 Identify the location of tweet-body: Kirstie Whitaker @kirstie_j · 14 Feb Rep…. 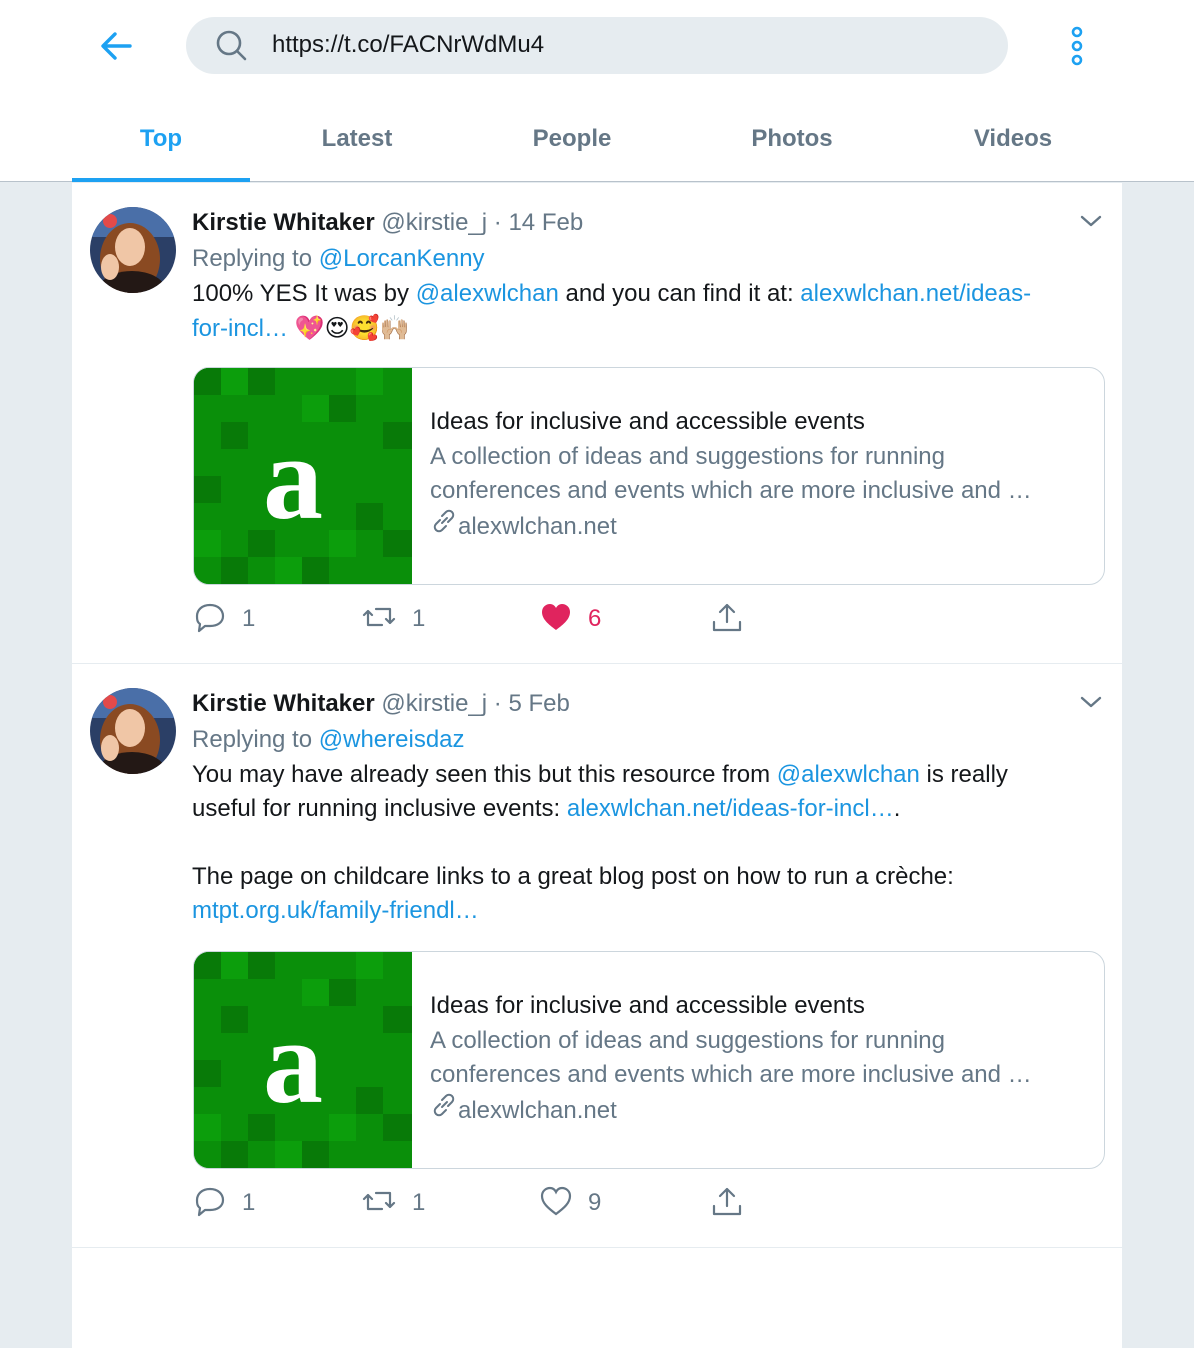
(649, 275).